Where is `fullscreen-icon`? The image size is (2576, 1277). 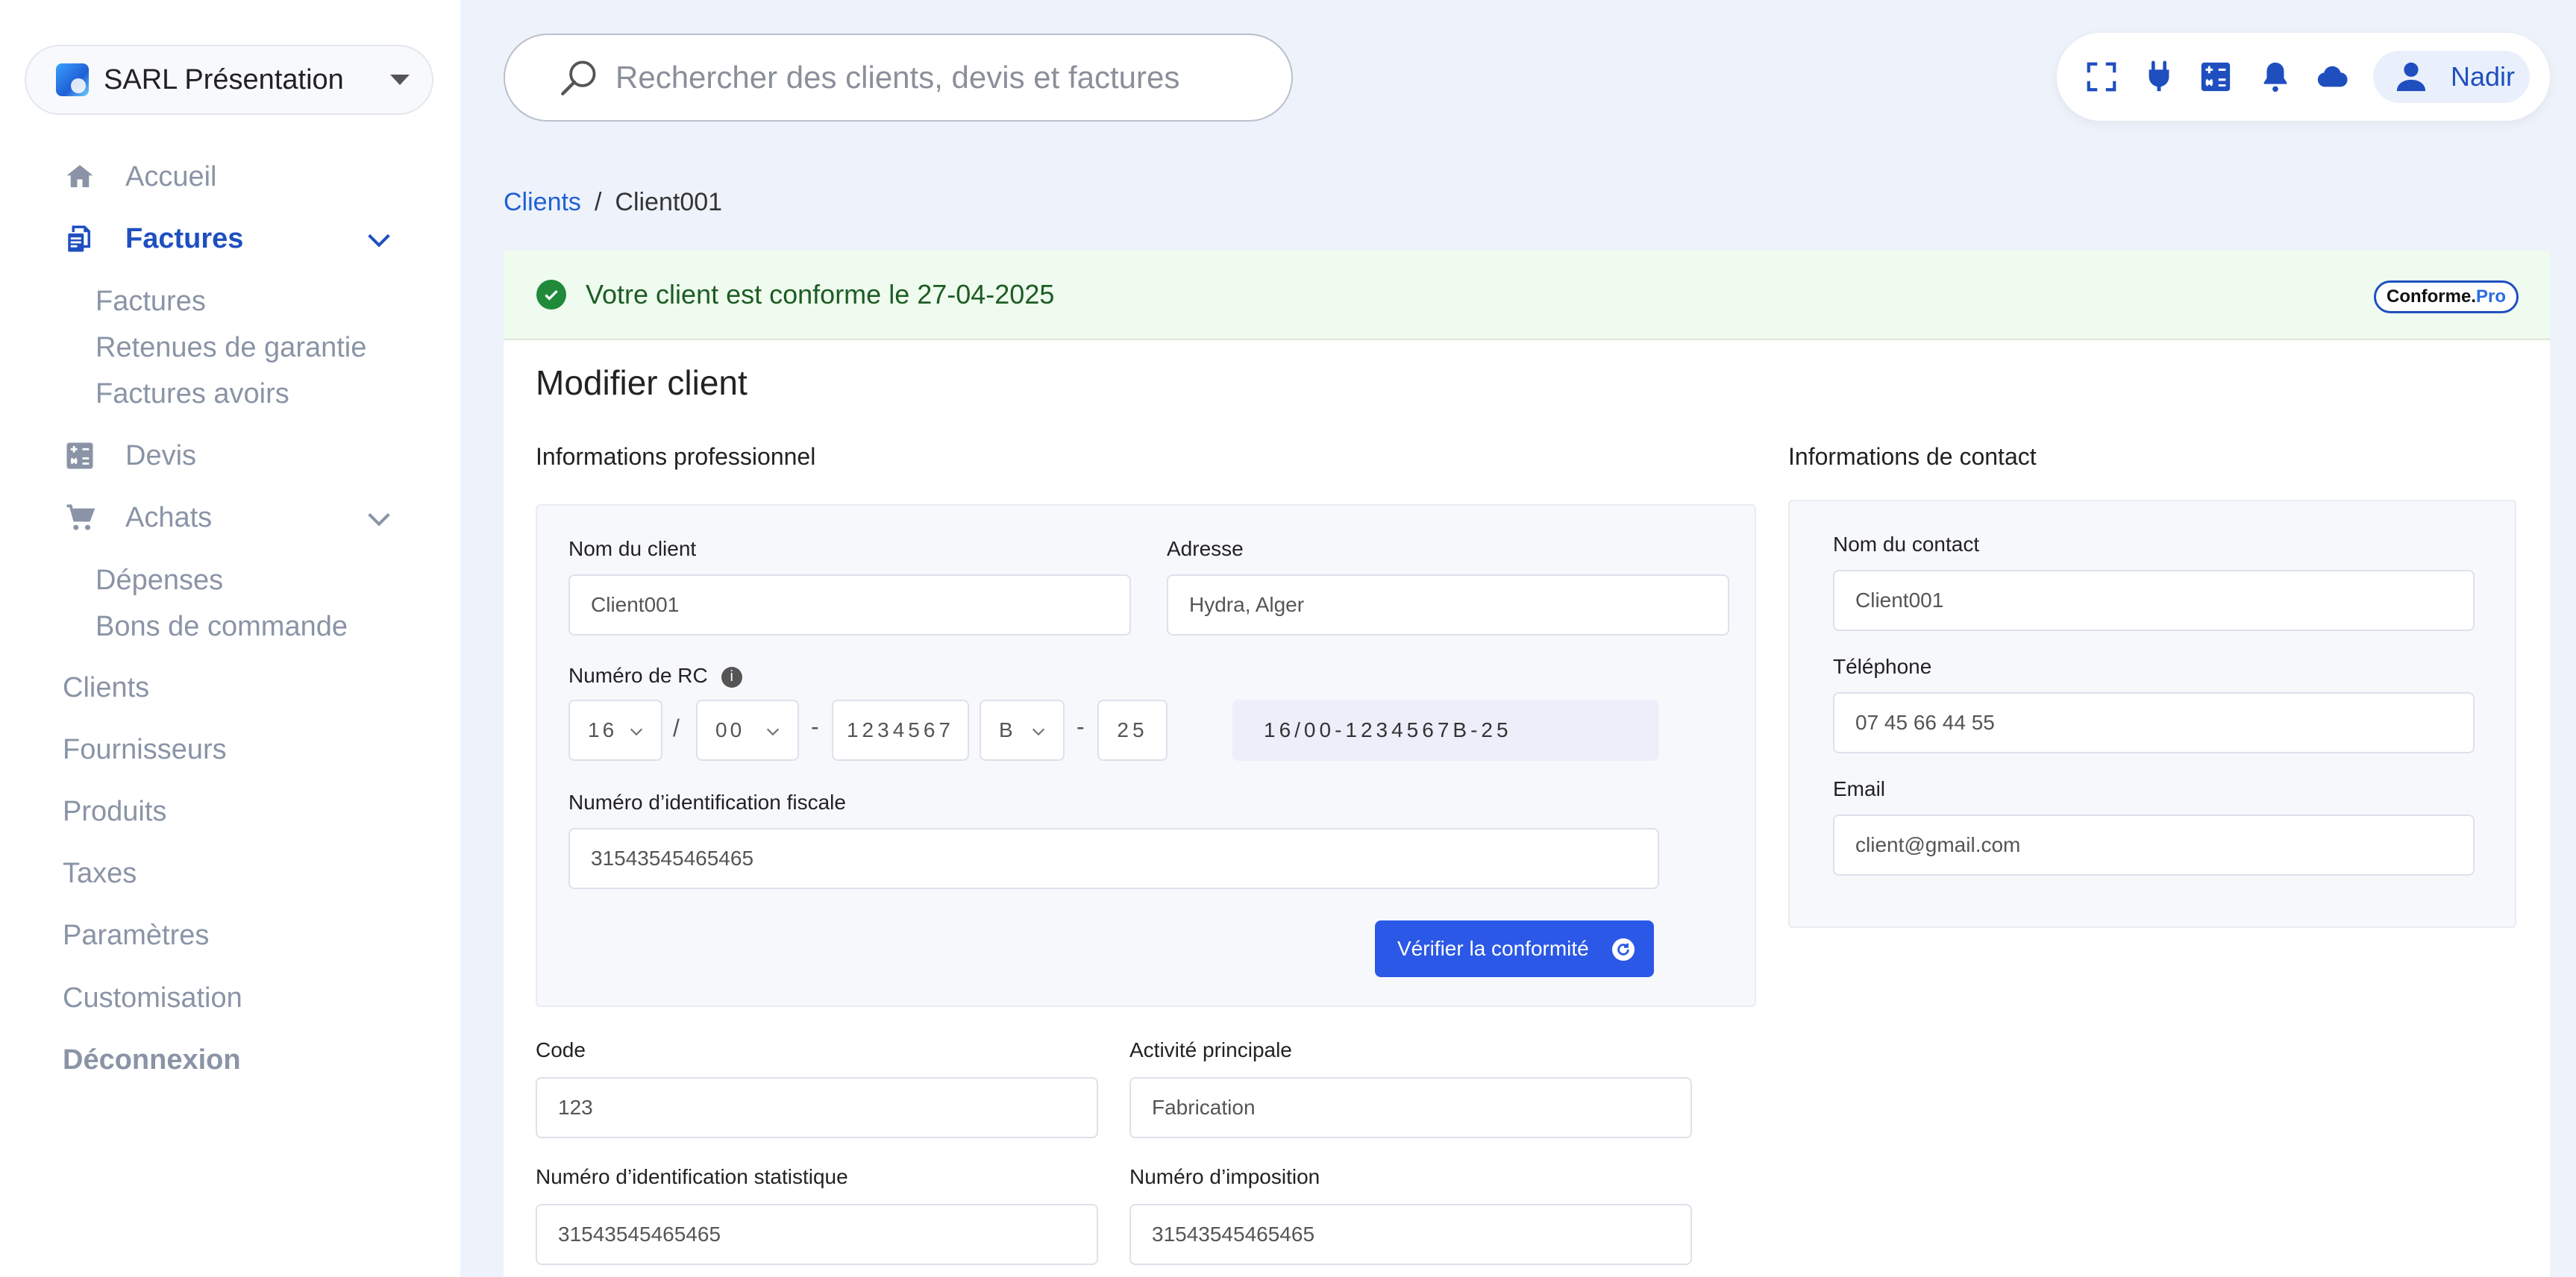
fullscreen-icon is located at coordinates (2101, 77).